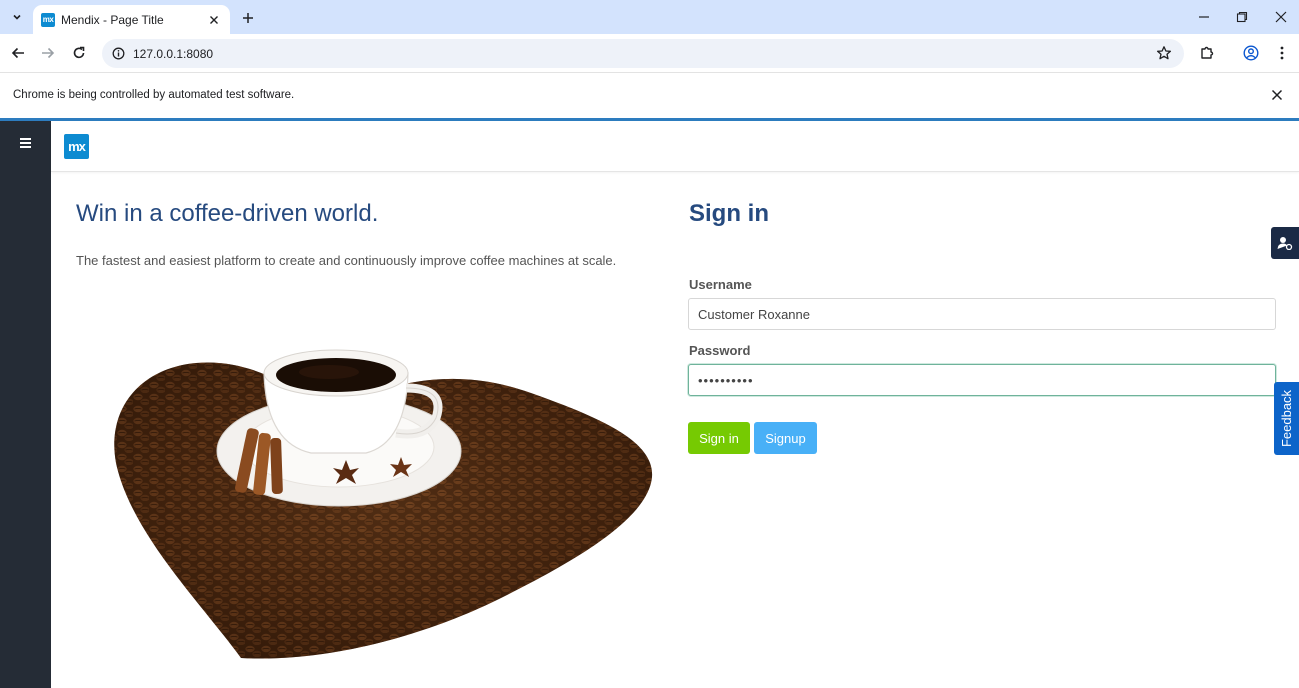 The width and height of the screenshot is (1299, 688). I want to click on password-input: ••••••••••, so click(982, 380).